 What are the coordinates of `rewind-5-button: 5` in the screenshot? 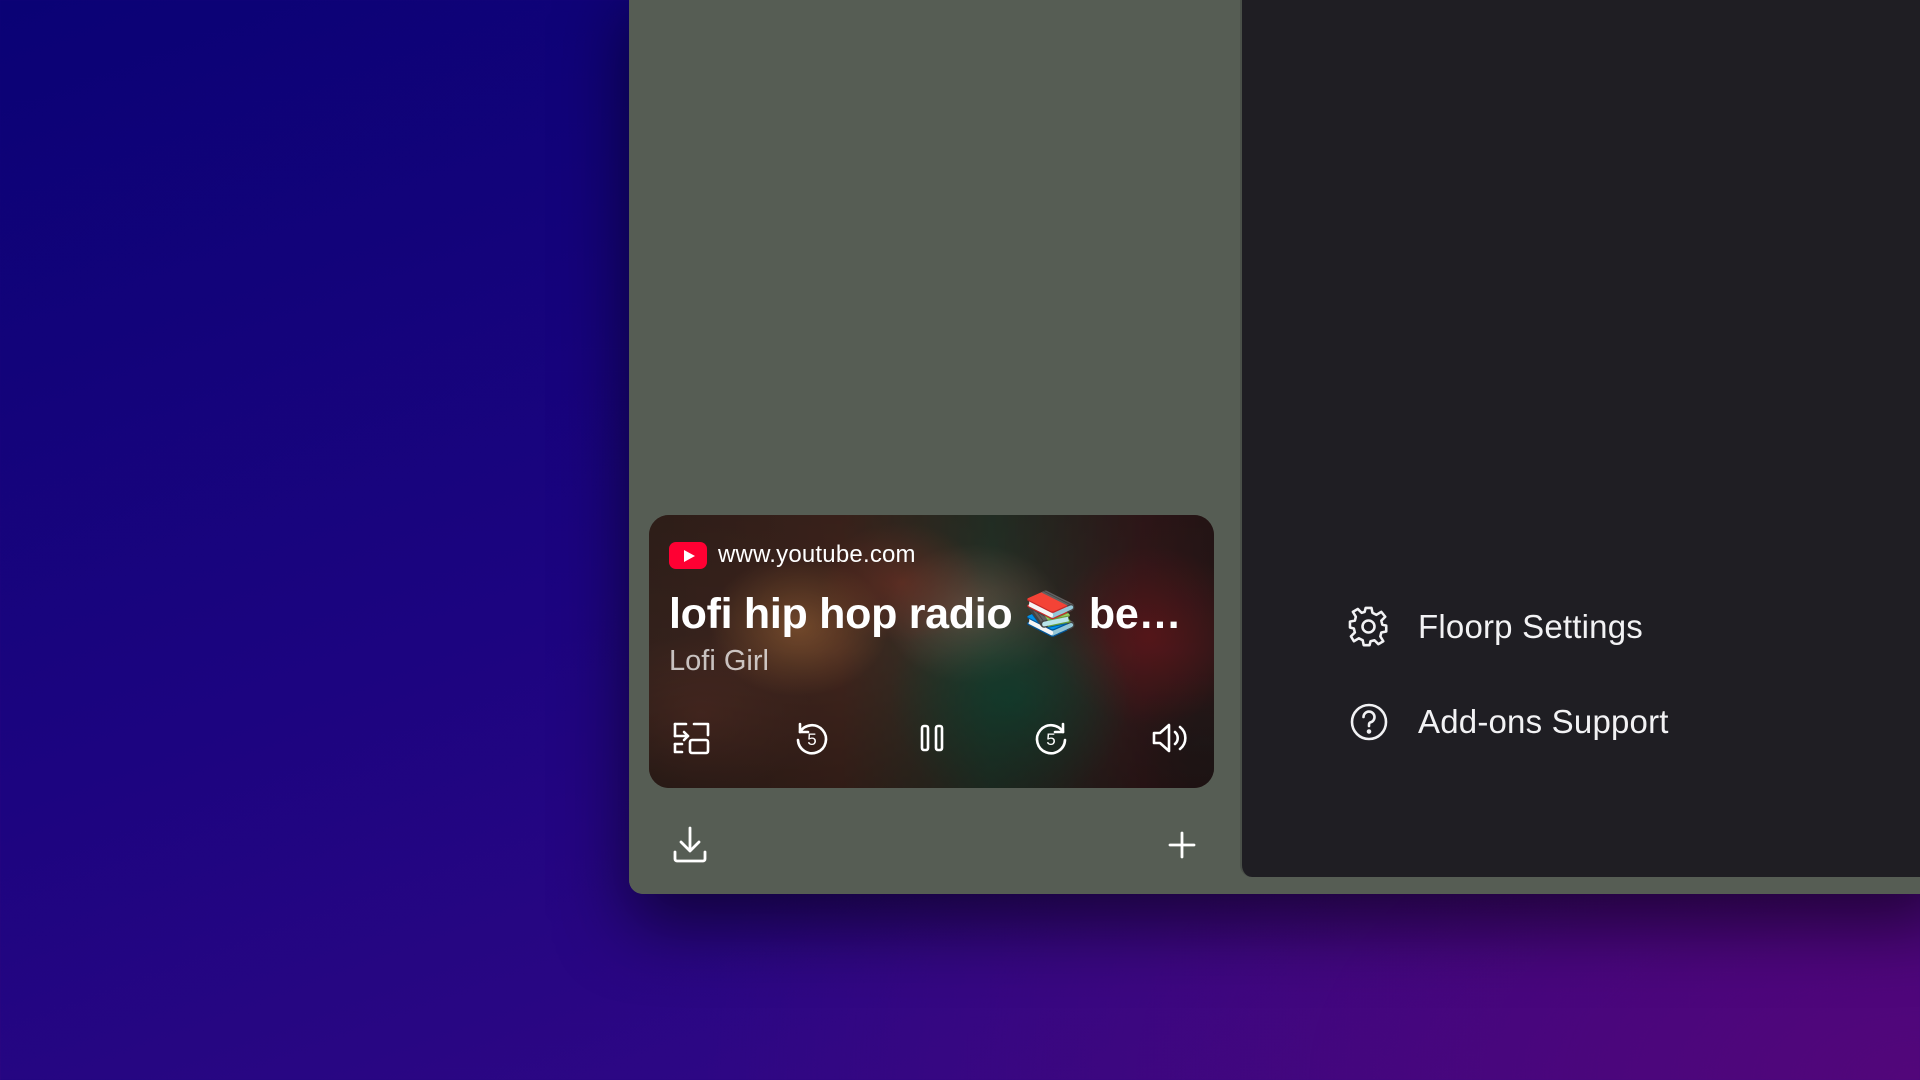 It's located at (812, 738).